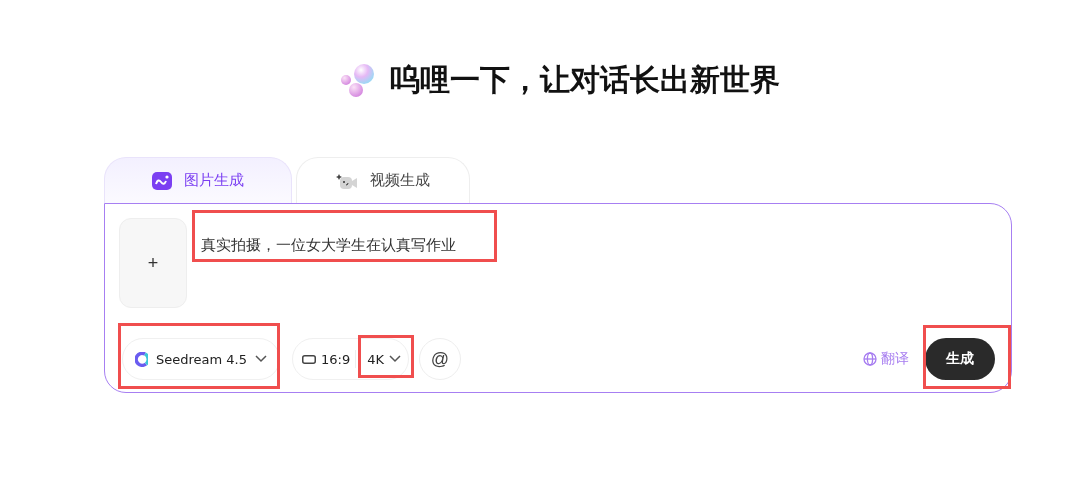 The height and width of the screenshot is (489, 1080). What do you see at coordinates (384, 359) in the screenshot?
I see `resolution-dropdown: 4K` at bounding box center [384, 359].